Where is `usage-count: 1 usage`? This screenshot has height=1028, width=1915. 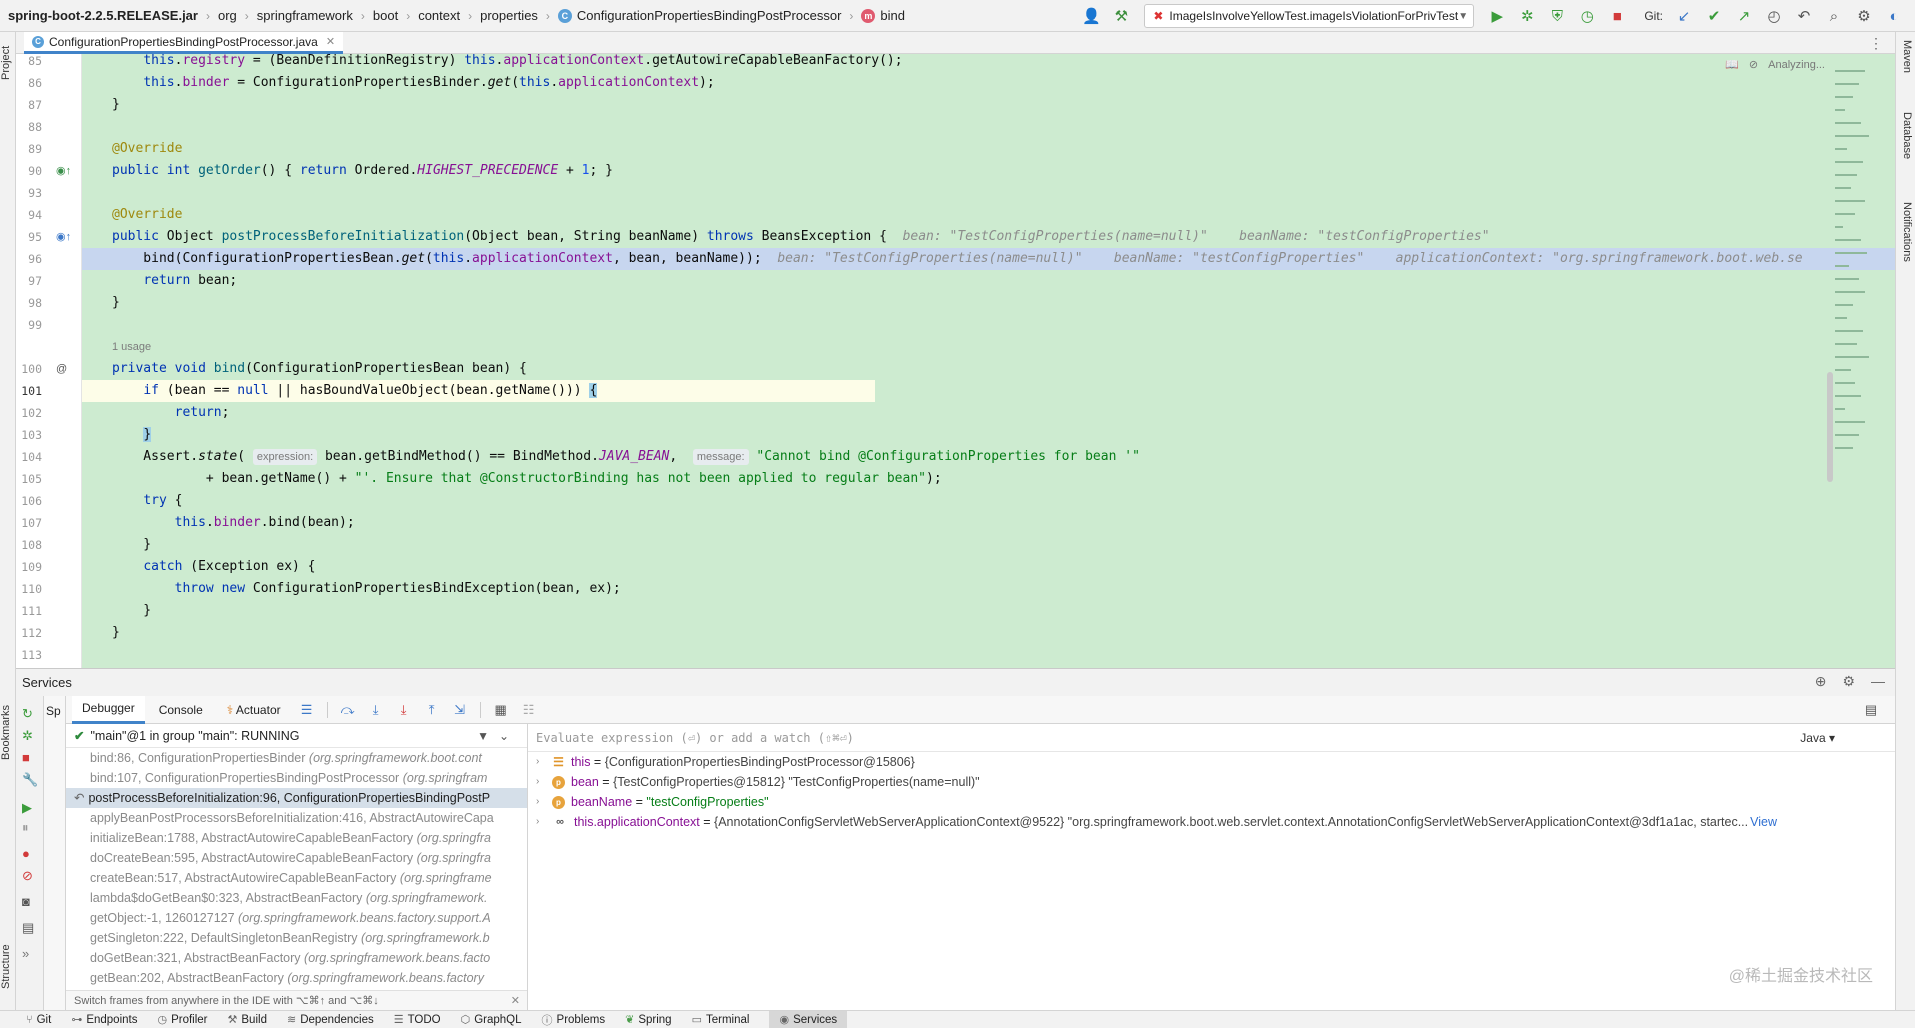
usage-count: 1 usage is located at coordinates (131, 347).